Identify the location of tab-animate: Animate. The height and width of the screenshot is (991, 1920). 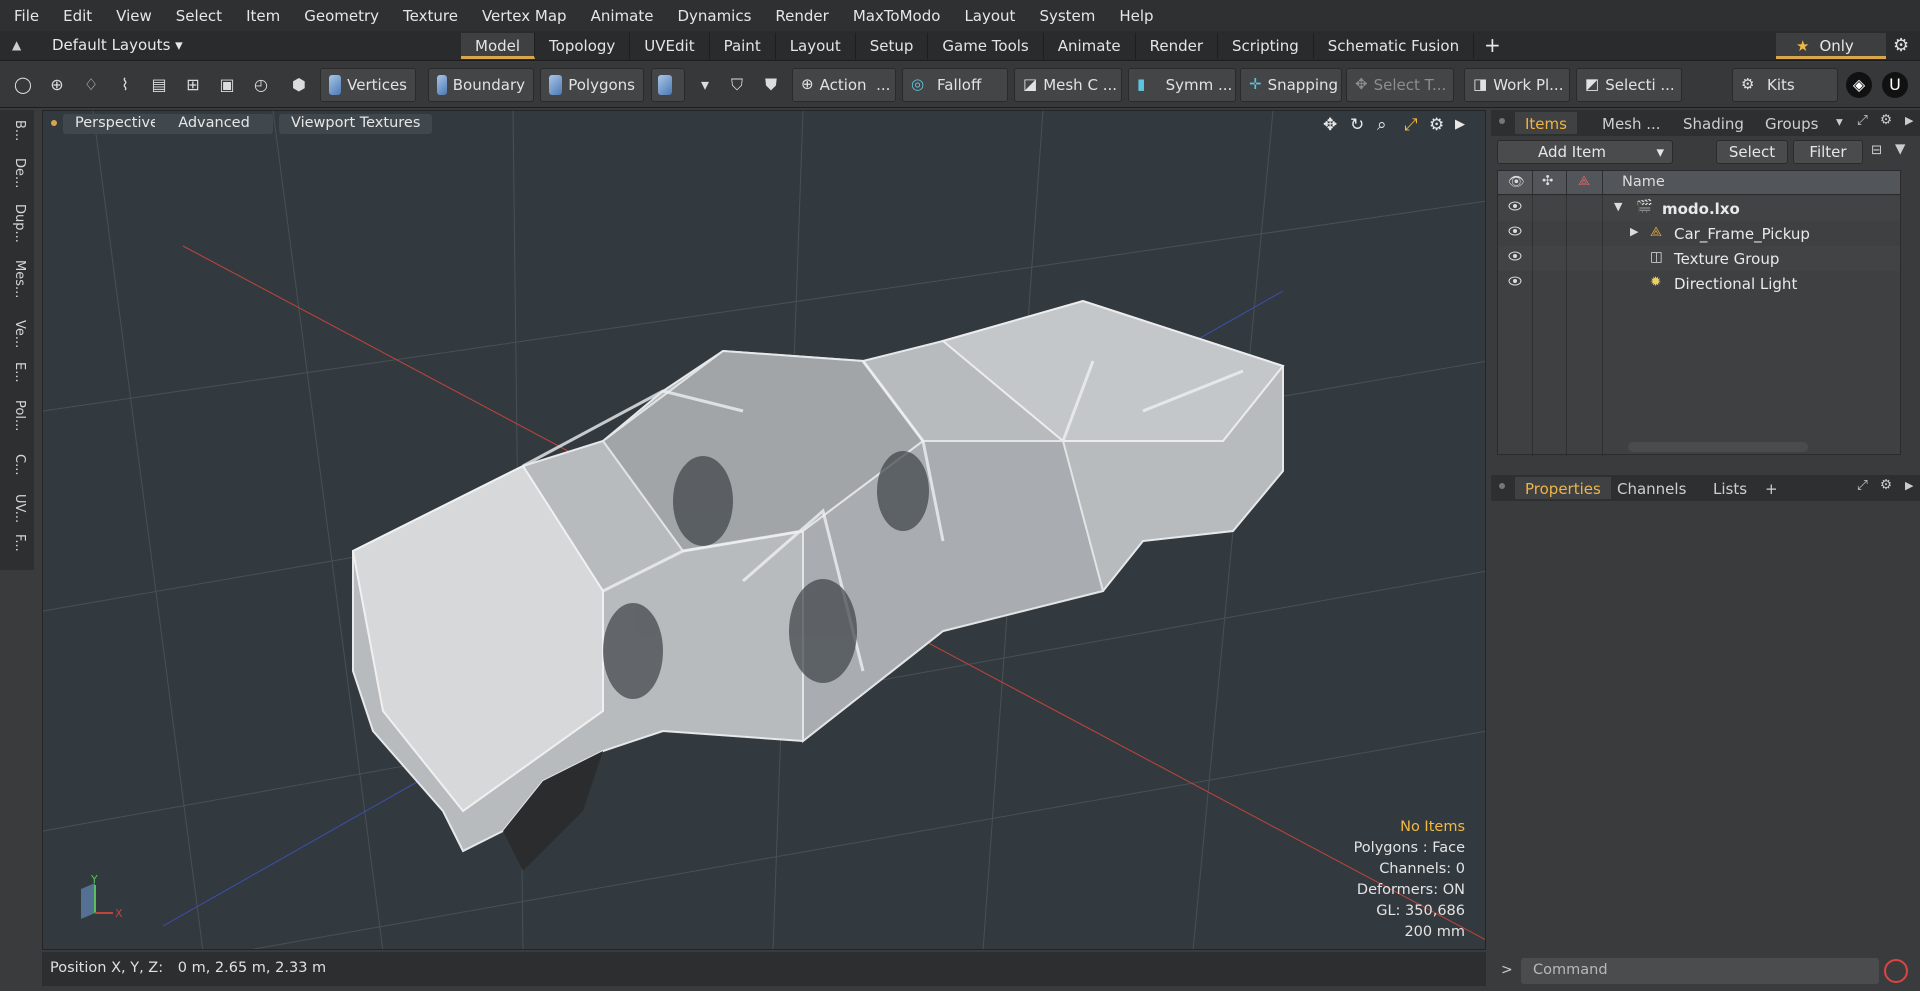
(1090, 46).